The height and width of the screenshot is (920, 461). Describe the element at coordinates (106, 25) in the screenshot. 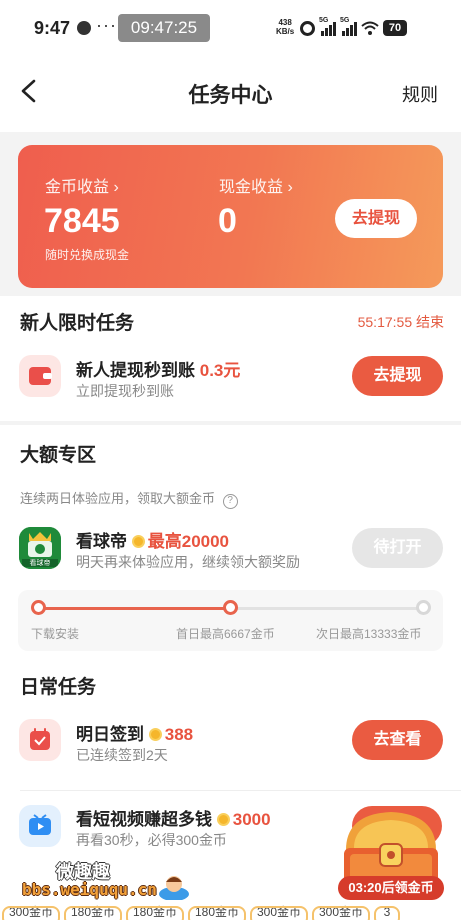

I see `more-notifications-icon: ···` at that location.